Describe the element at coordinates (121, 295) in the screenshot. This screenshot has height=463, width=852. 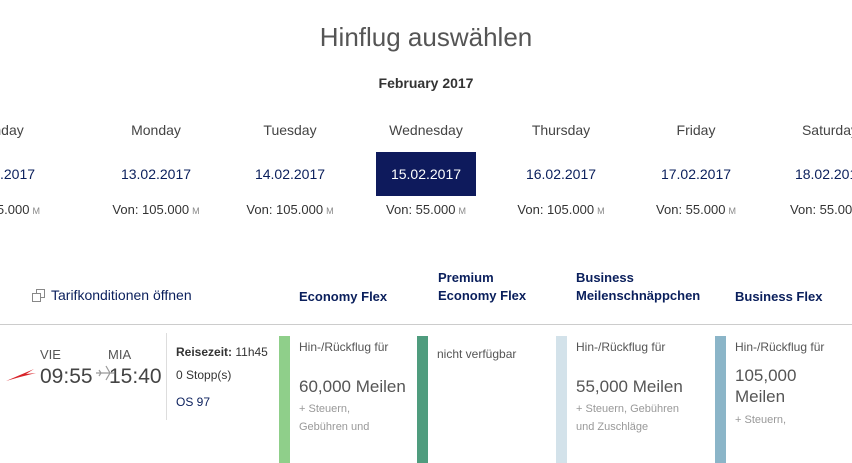
I see `tarif-conditions-label: Tarifkonditionen öffnen` at that location.